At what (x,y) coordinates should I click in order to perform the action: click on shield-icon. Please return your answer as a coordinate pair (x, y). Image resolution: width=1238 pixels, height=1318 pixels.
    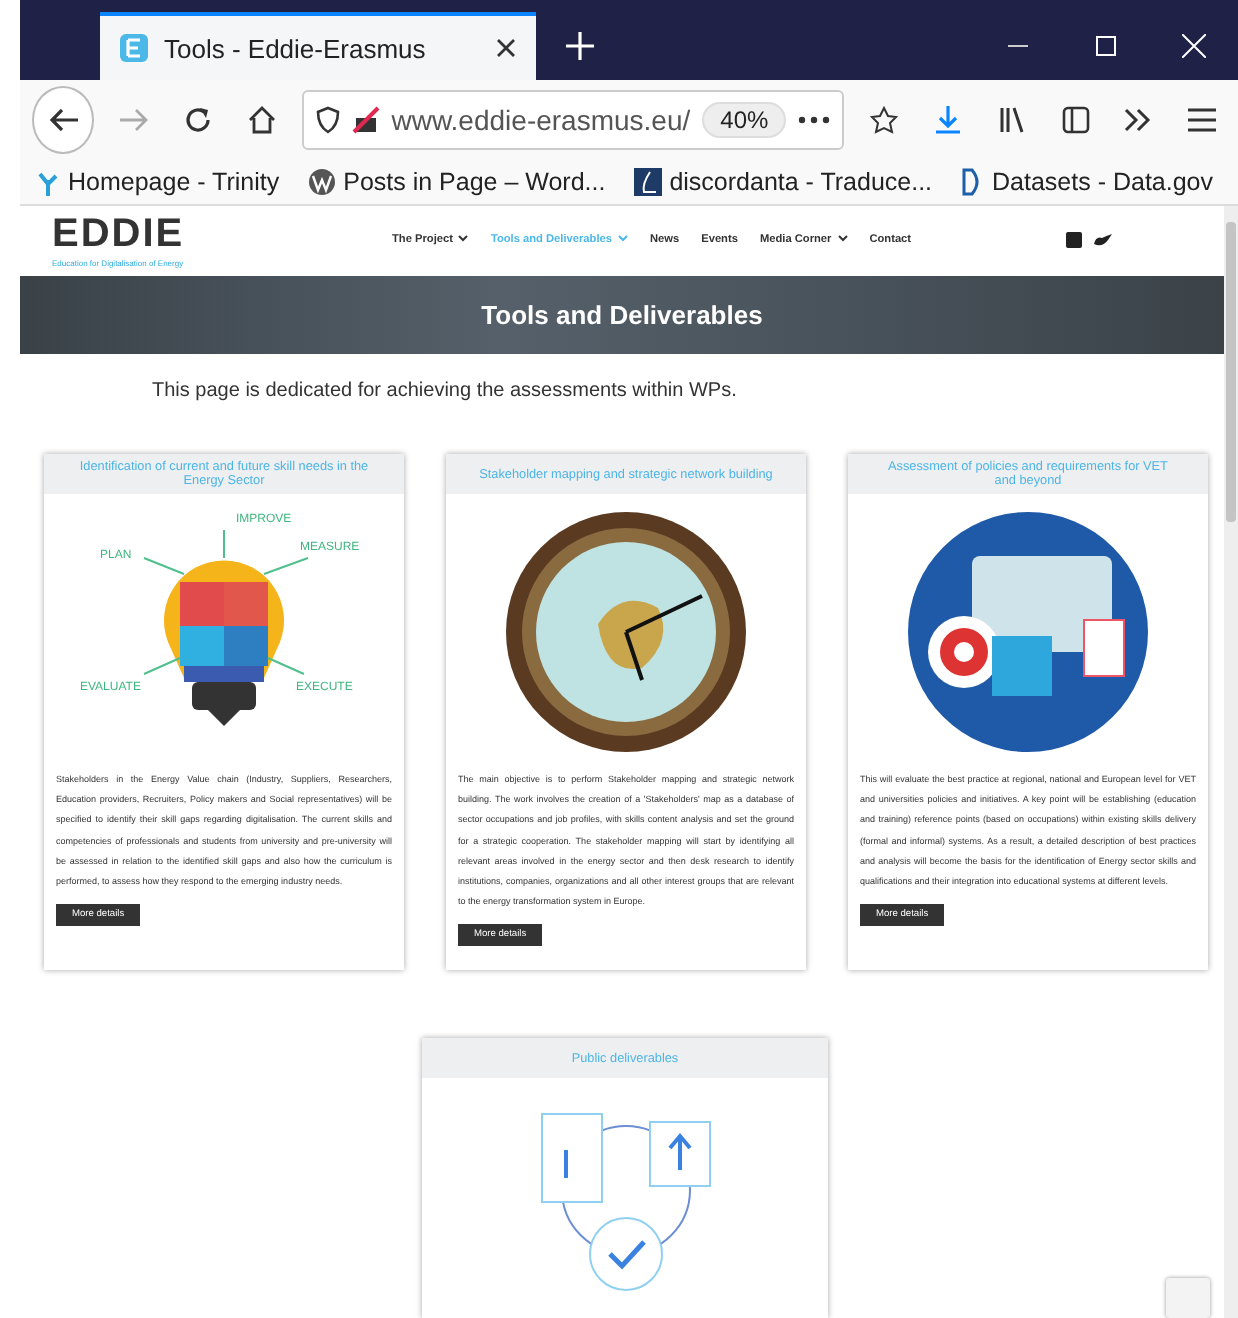
    Looking at the image, I should click on (327, 120).